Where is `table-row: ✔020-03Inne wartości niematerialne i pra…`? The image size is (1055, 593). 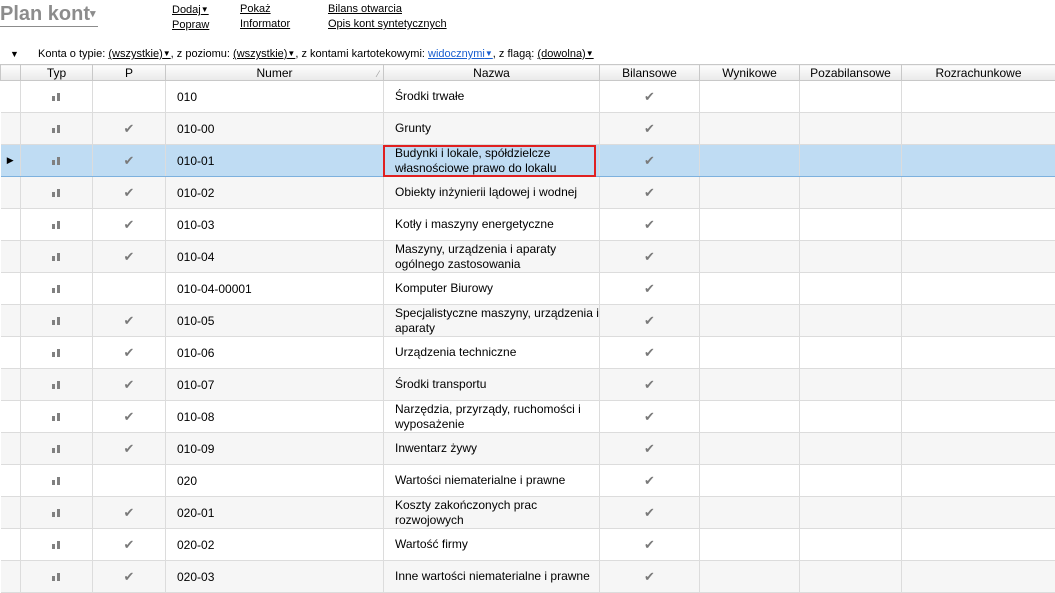 table-row: ✔020-03Inne wartości niematerialne i pra… is located at coordinates (528, 577).